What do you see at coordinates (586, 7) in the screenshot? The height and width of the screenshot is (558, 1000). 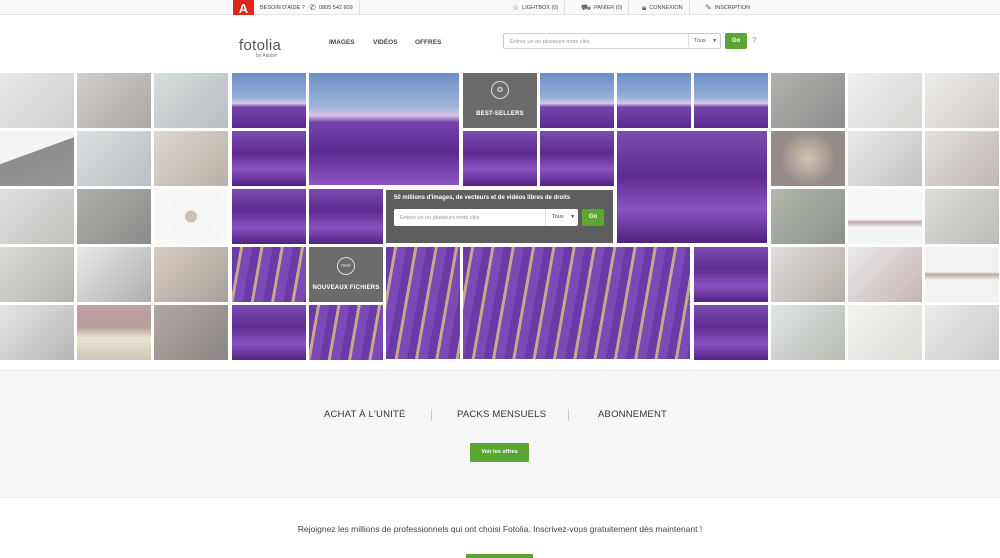 I see `cart-icon: ⛟` at bounding box center [586, 7].